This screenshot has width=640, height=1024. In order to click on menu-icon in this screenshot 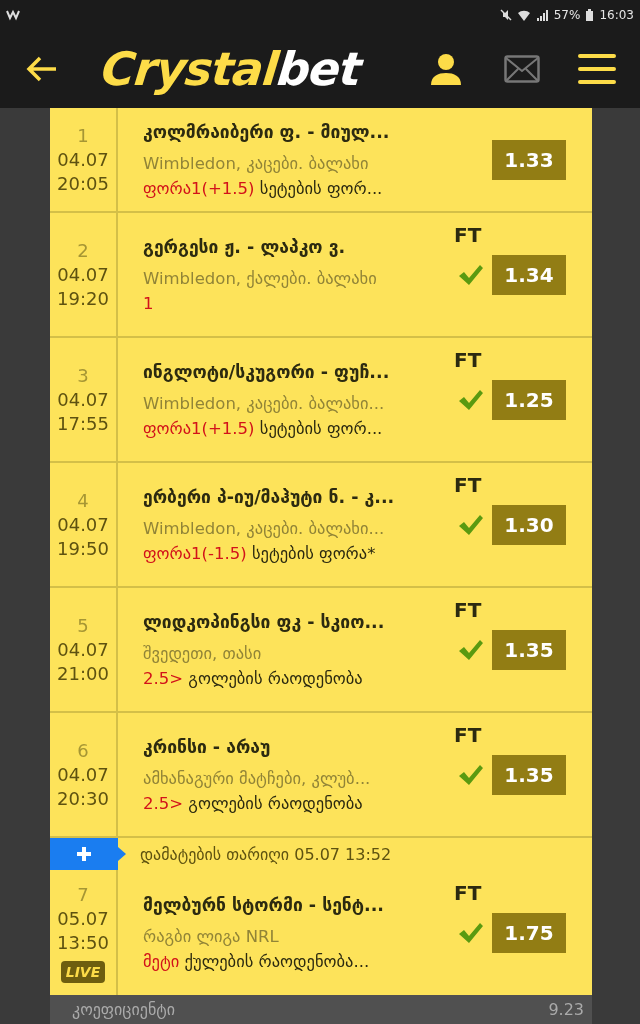, I will do `click(597, 69)`.